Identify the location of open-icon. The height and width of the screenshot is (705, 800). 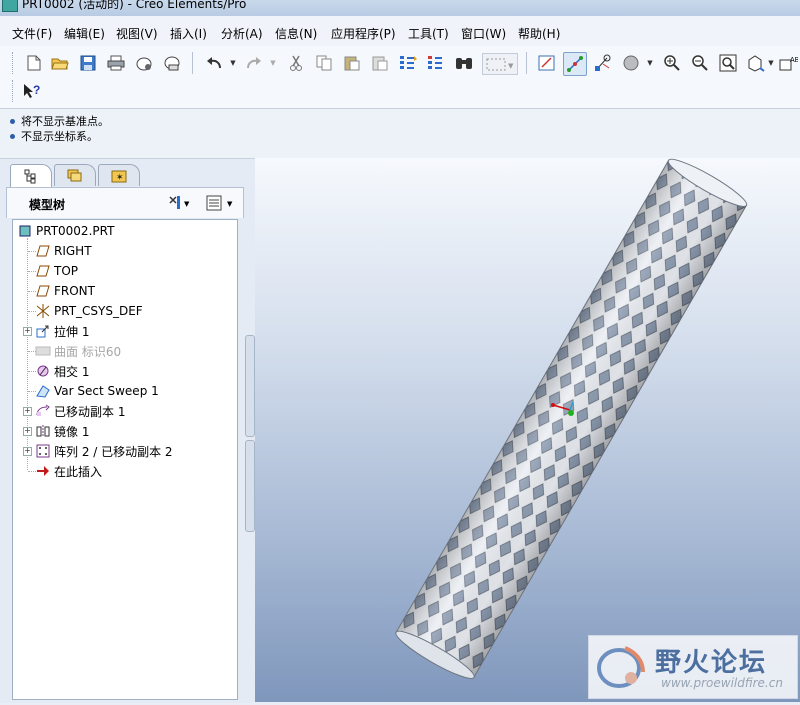
(60, 63).